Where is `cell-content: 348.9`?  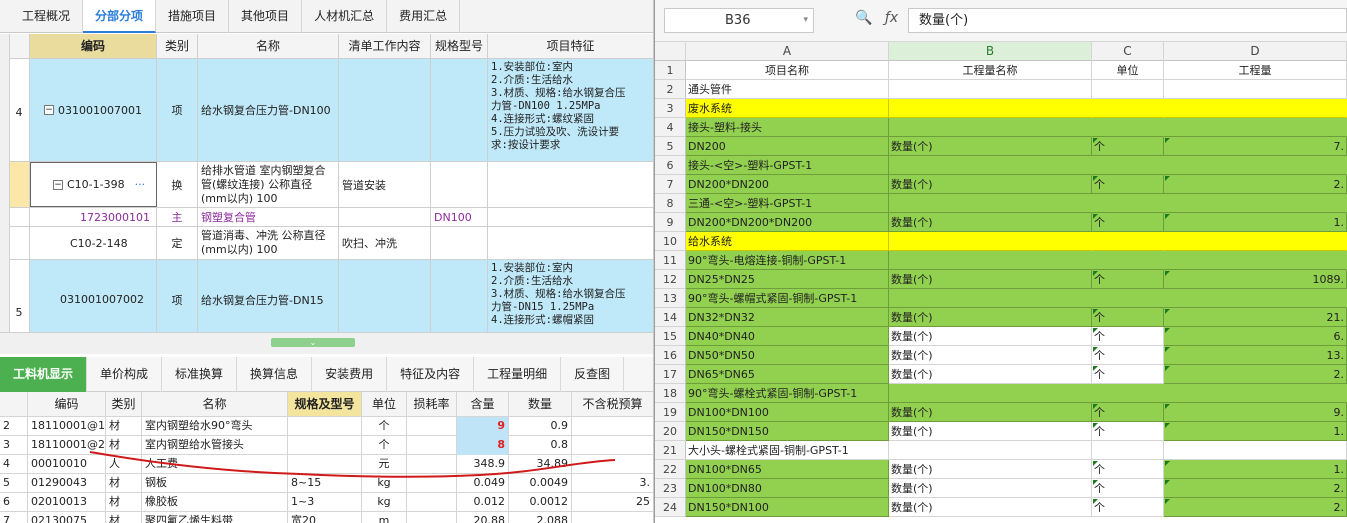 cell-content: 348.9 is located at coordinates (483, 464).